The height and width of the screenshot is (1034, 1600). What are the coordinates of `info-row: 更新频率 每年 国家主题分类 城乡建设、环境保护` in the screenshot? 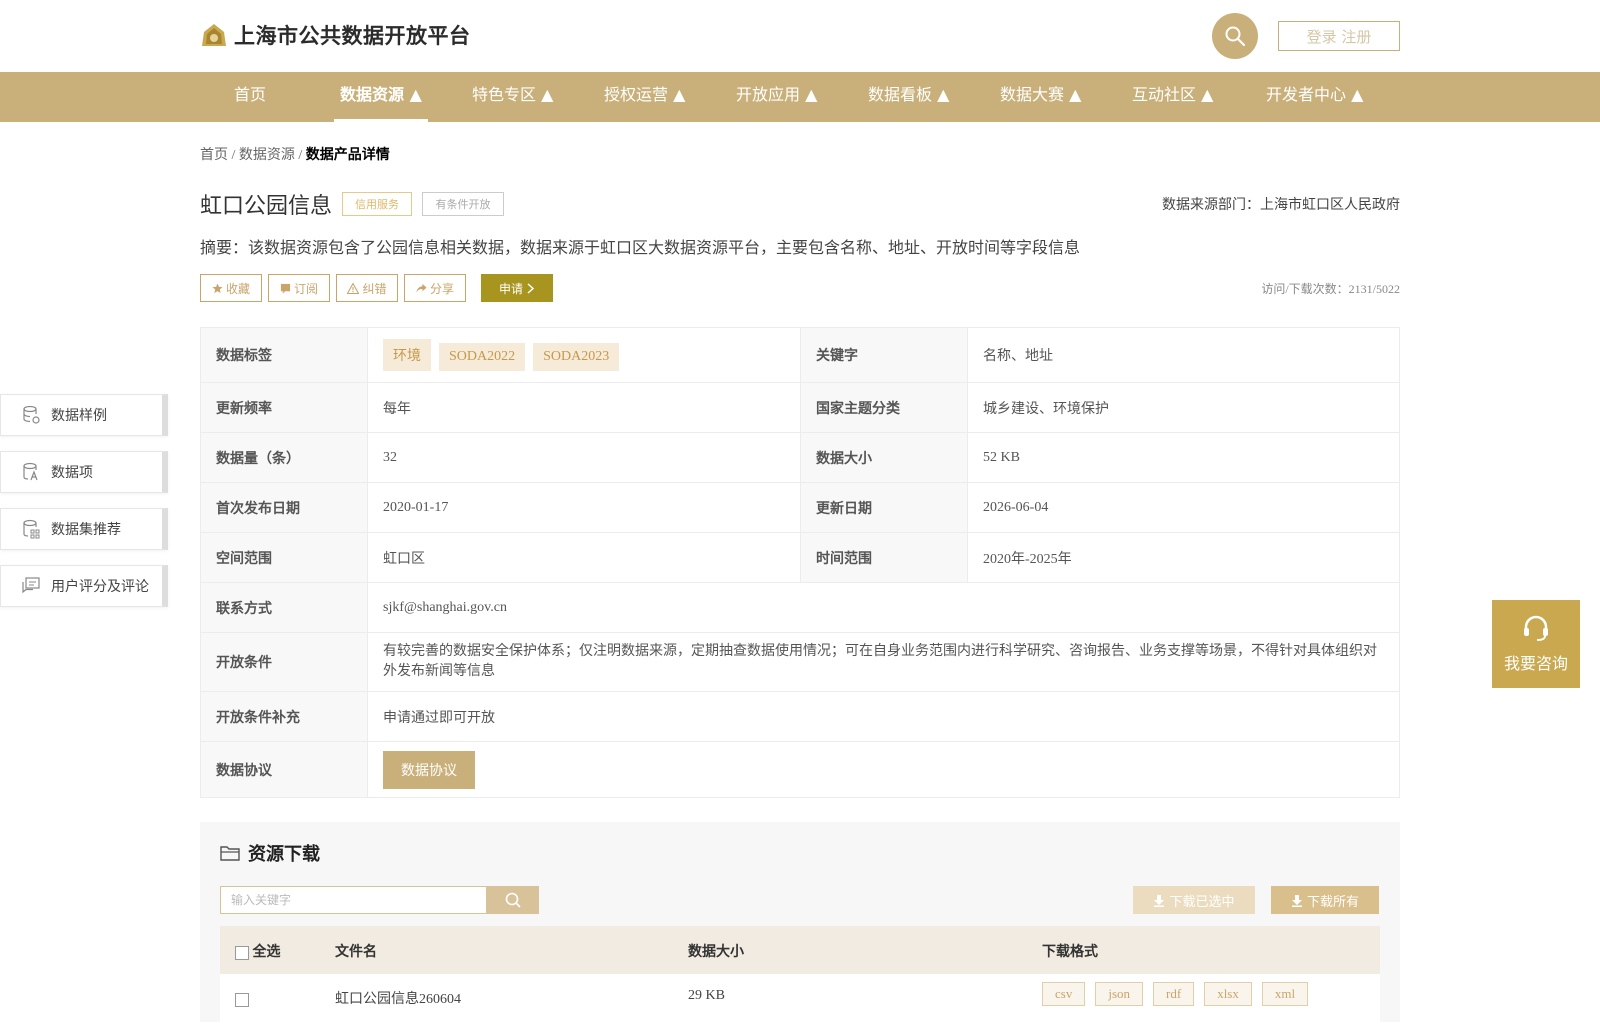 It's located at (800, 407).